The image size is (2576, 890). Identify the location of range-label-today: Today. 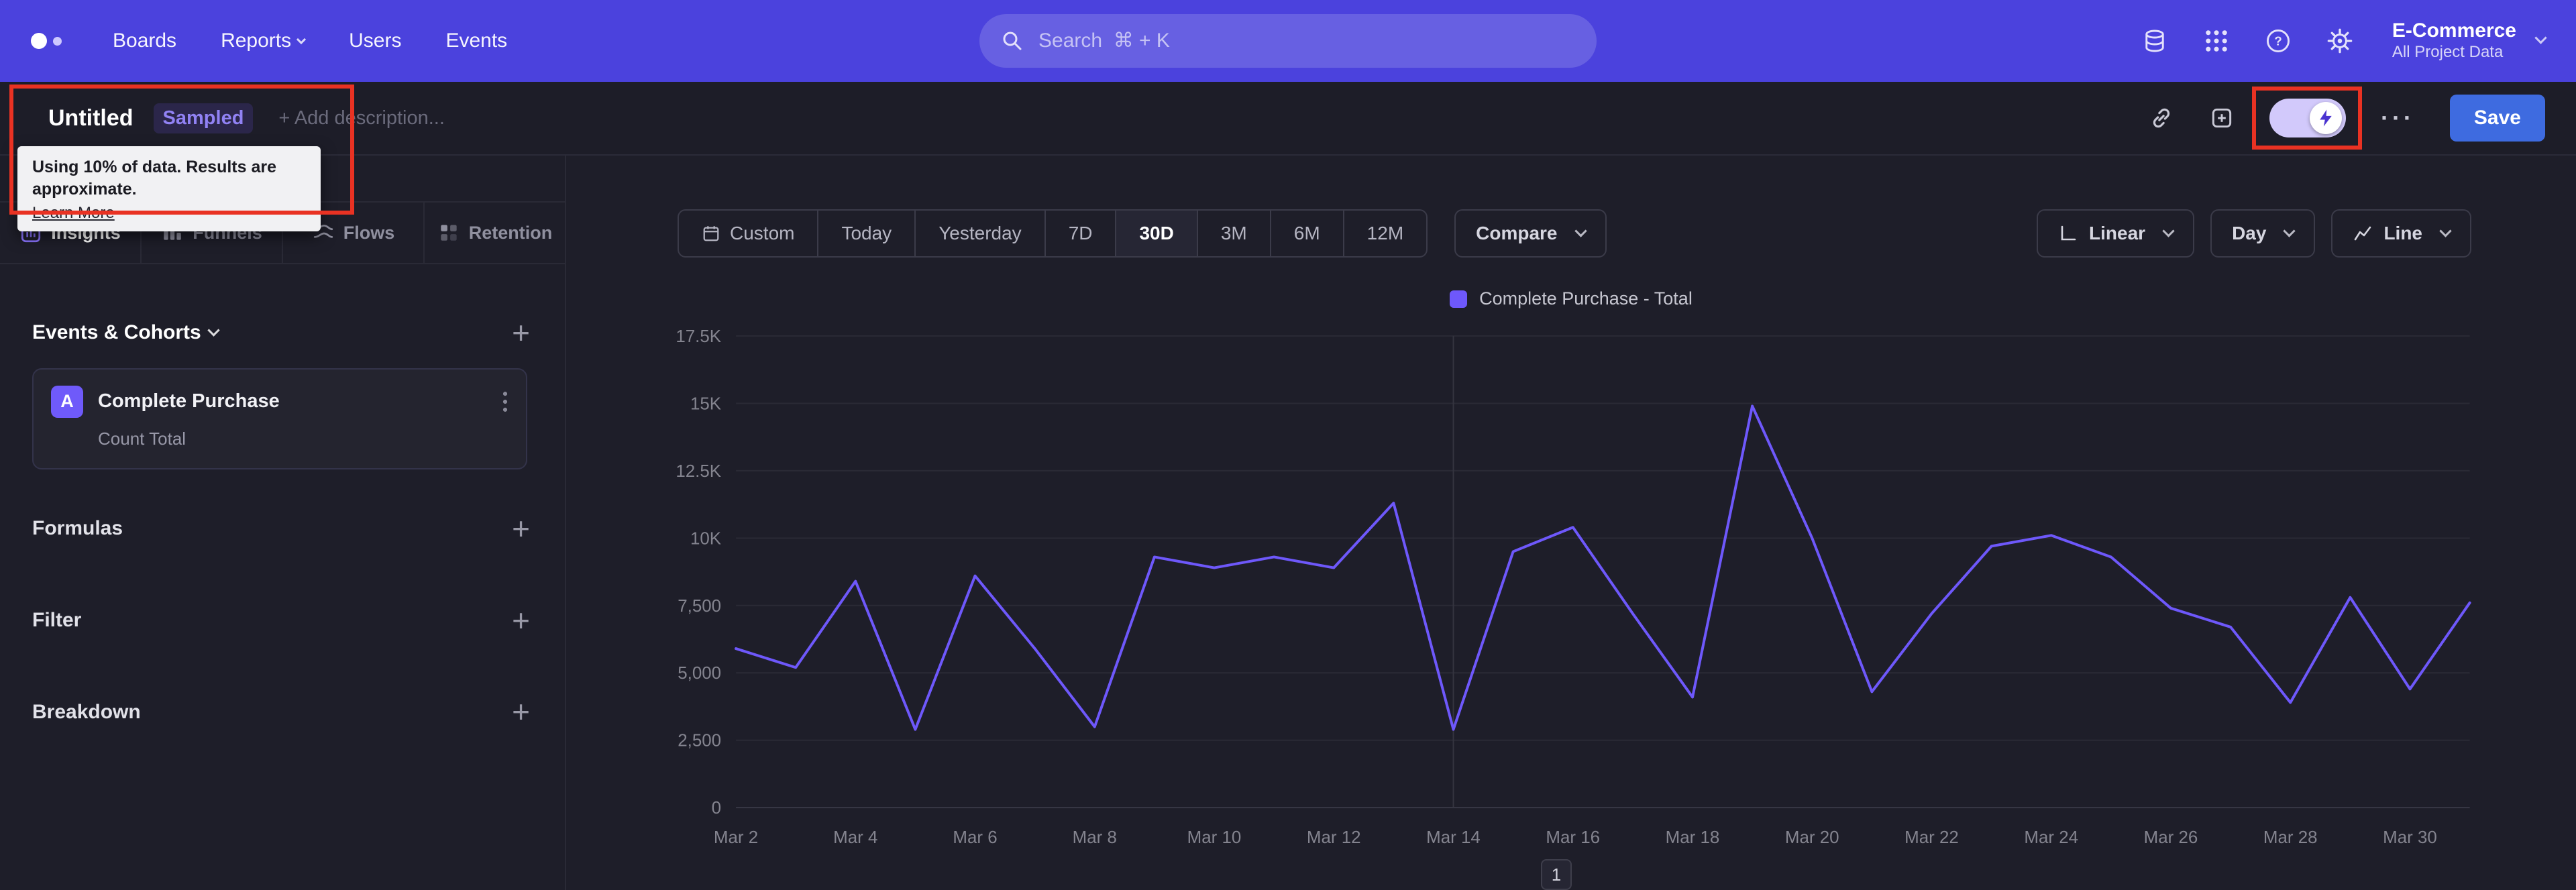
(866, 233).